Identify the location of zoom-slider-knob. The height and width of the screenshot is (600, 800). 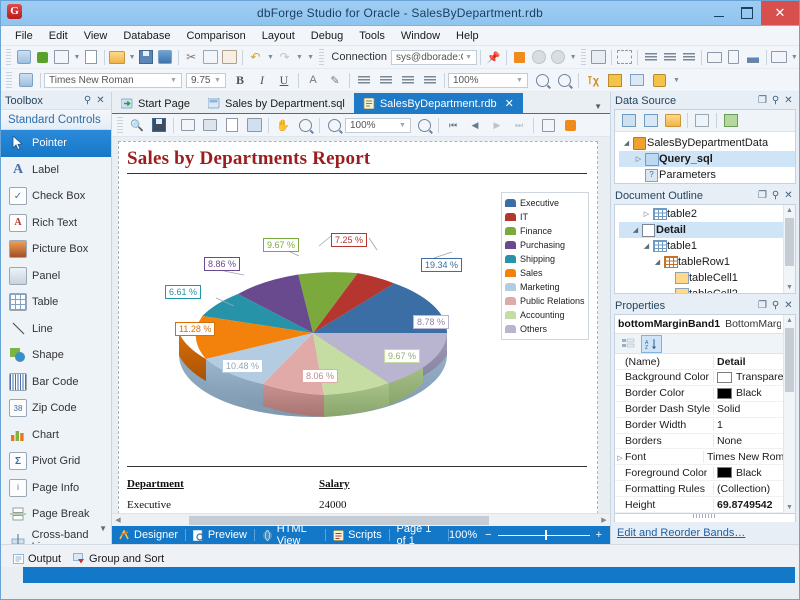
(545, 535).